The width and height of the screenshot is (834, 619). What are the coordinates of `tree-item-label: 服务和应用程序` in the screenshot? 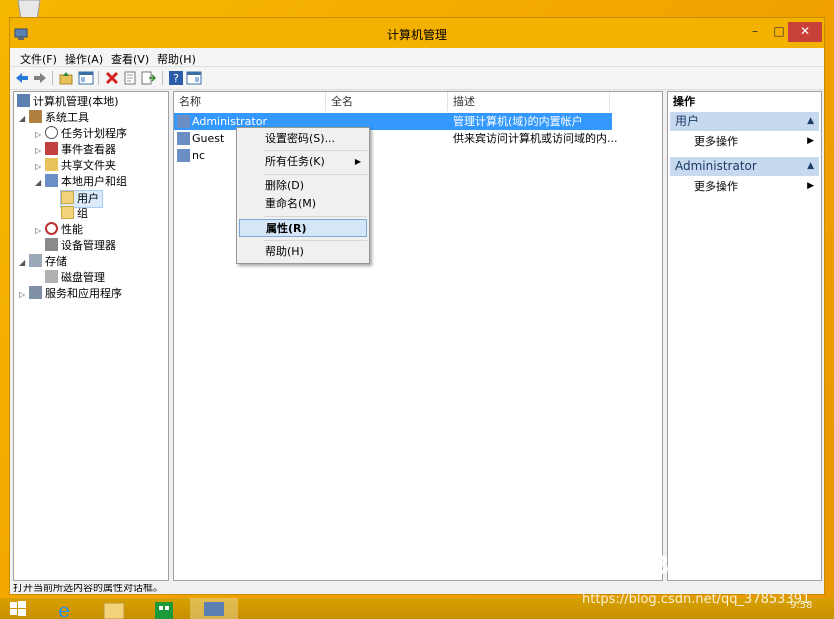 It's located at (83, 293).